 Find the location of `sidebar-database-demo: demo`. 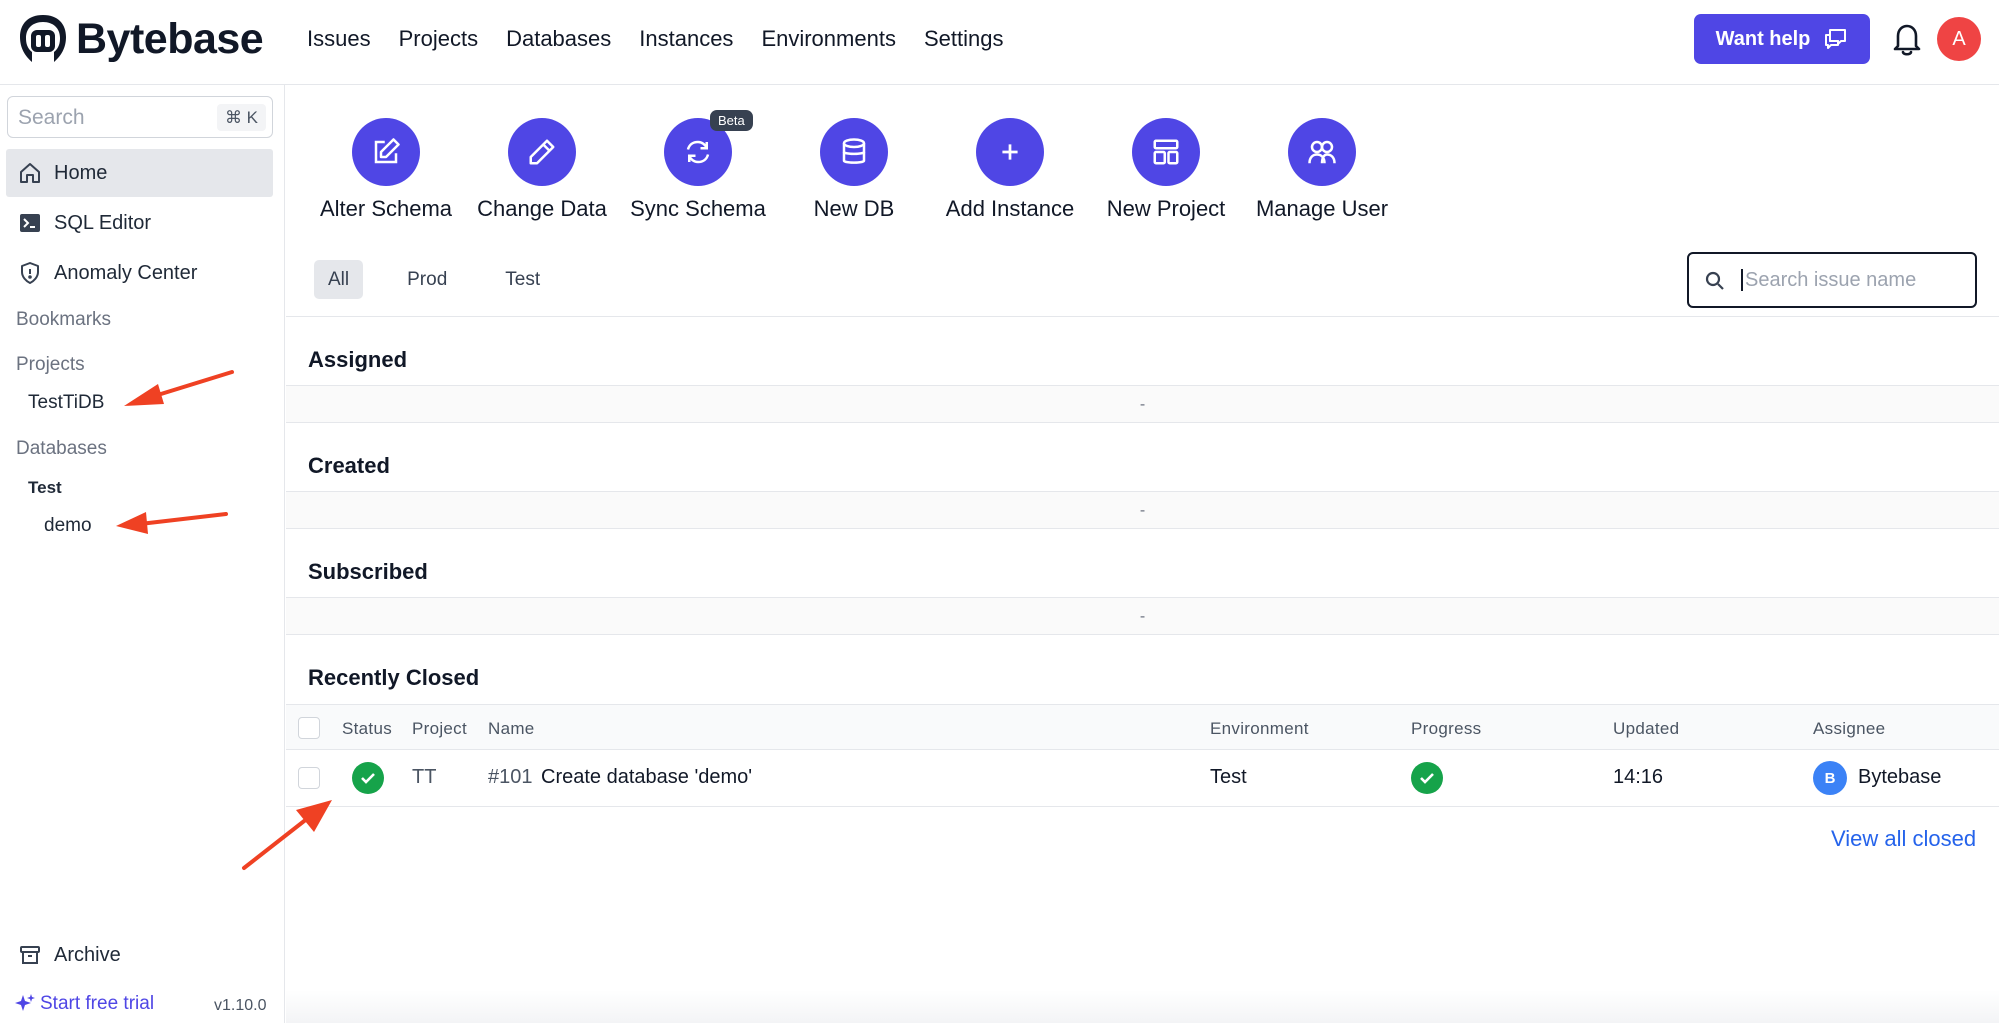

sidebar-database-demo: demo is located at coordinates (68, 526).